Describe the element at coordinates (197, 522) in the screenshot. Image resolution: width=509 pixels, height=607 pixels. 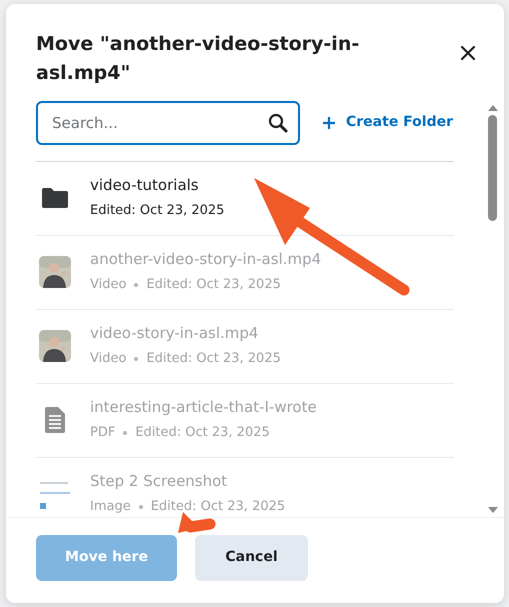
I see `annotation-arrow` at that location.